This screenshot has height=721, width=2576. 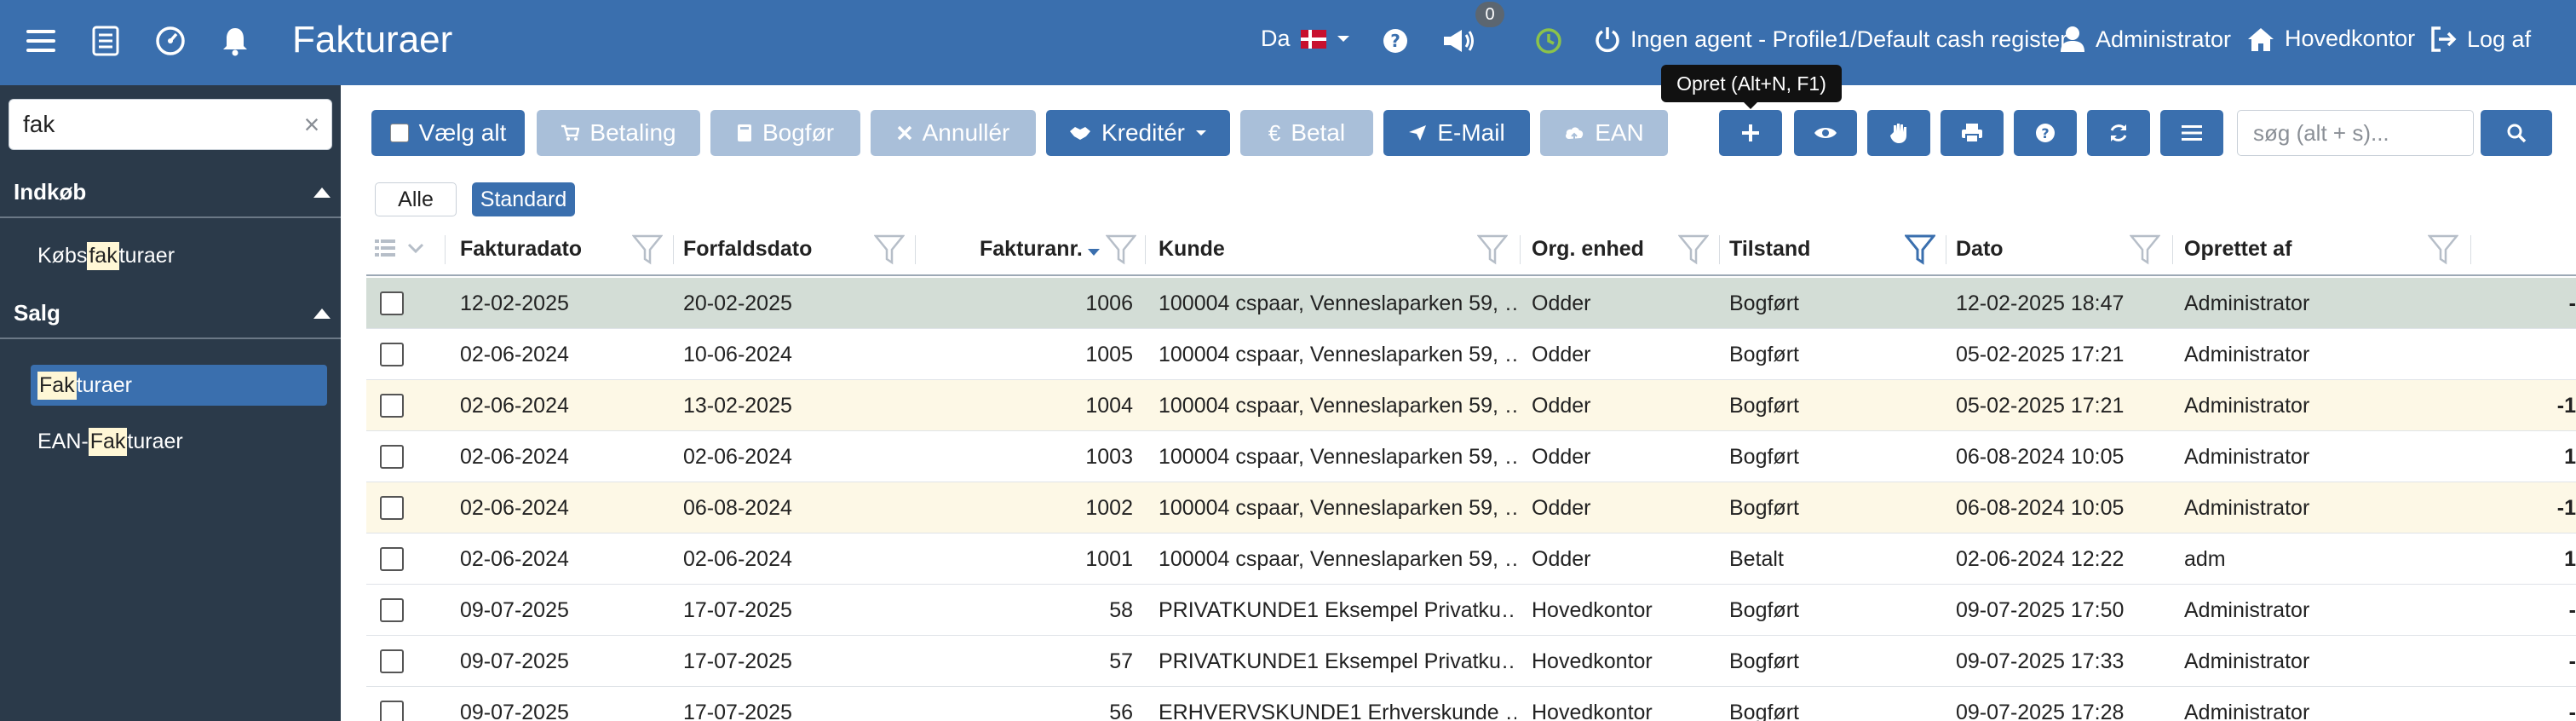 I want to click on menu-search-input, so click(x=150, y=124).